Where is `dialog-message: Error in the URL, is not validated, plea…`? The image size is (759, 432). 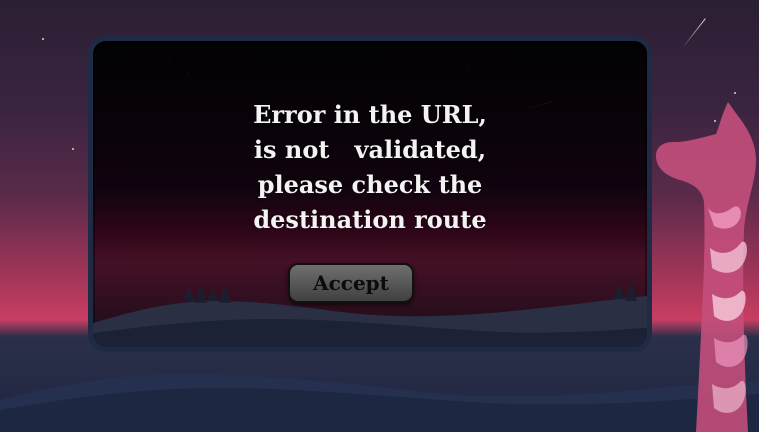
dialog-message: Error in the URL, is not validated, plea… is located at coordinates (370, 167).